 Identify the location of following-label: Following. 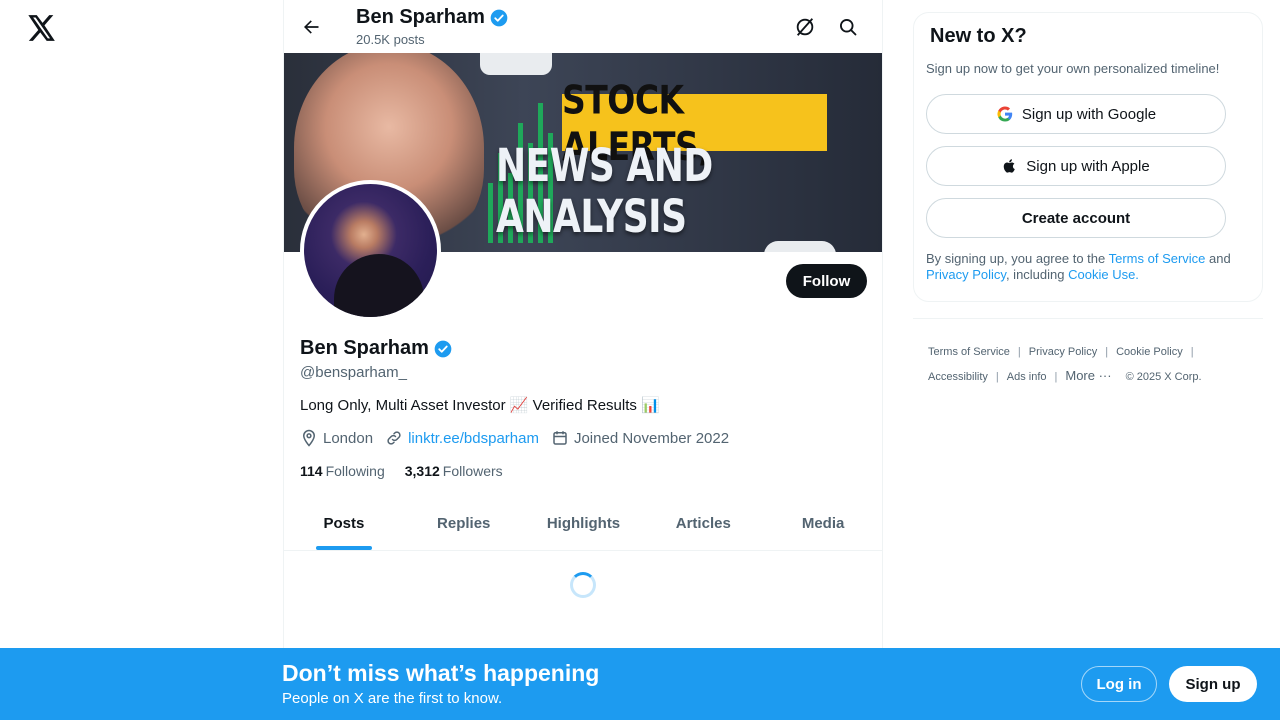
(355, 471).